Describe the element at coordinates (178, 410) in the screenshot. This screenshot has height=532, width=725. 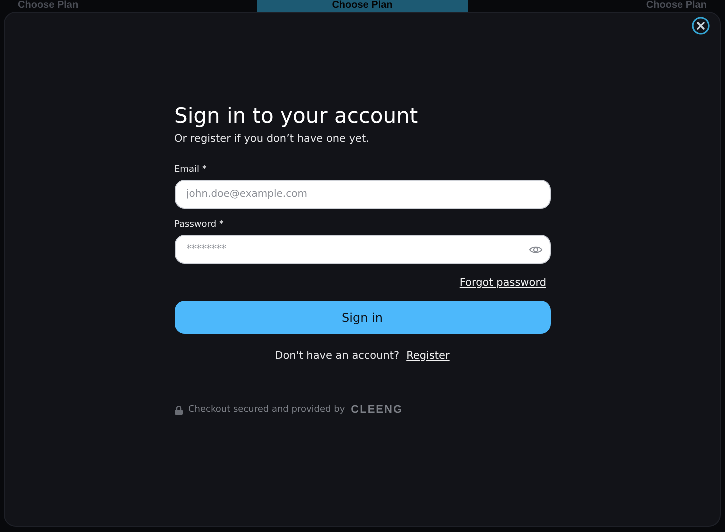
I see `lock-icon` at that location.